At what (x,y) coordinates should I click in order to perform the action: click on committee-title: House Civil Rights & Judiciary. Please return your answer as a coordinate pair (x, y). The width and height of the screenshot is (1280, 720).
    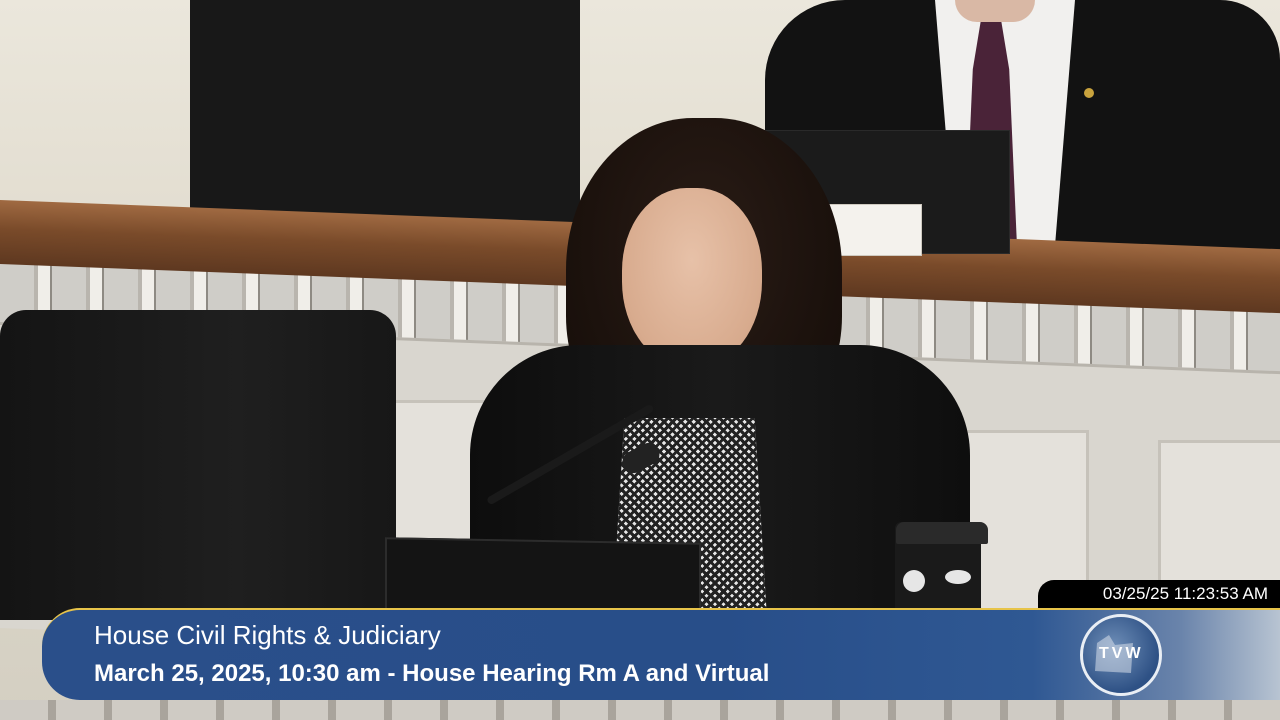
    Looking at the image, I should click on (267, 635).